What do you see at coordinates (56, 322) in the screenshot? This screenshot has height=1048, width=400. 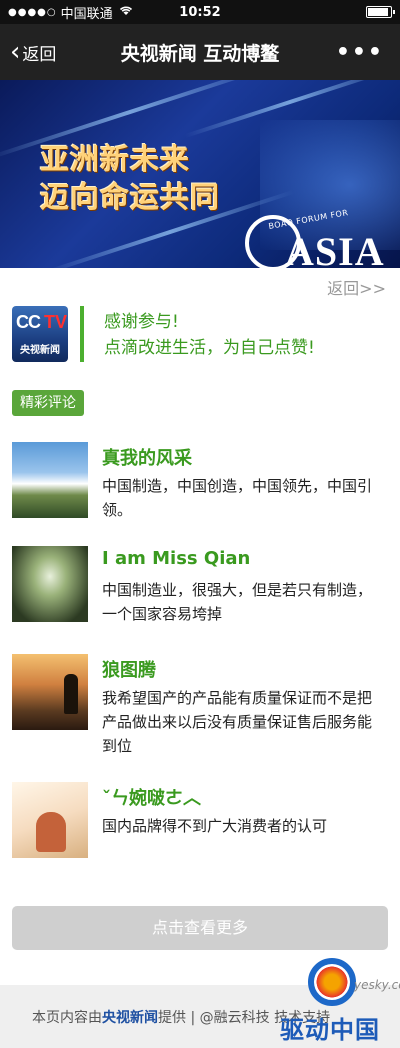 I see `logo-tv-text: TV` at bounding box center [56, 322].